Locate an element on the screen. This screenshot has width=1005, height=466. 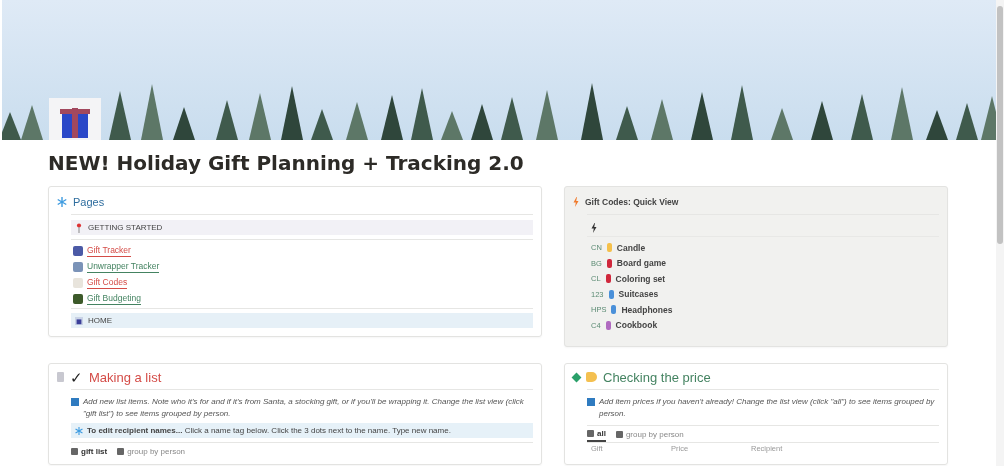
pin-icon is located at coordinates (79, 227).